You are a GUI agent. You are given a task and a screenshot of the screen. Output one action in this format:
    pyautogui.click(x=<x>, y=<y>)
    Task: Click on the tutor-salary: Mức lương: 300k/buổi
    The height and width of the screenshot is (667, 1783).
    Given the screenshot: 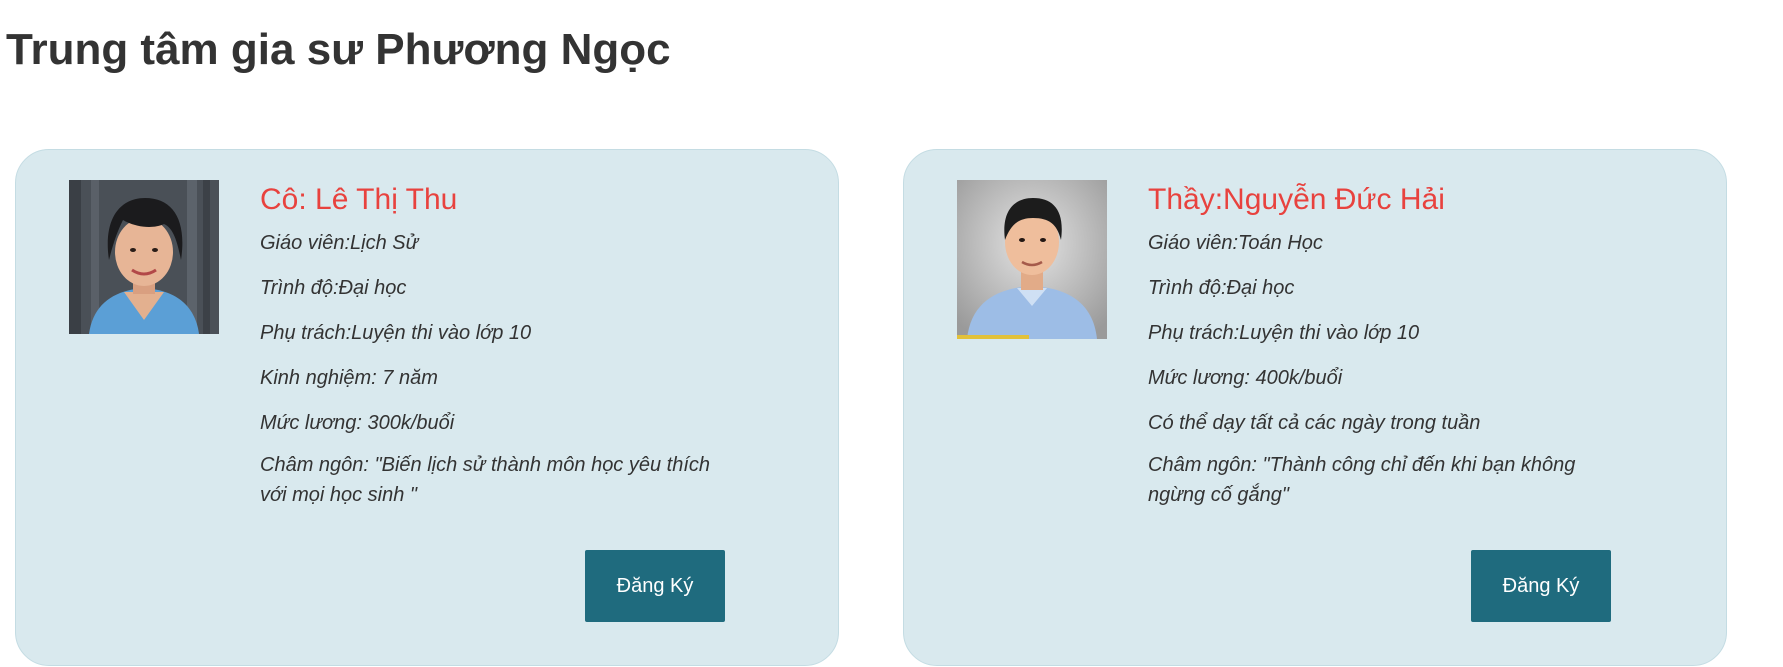 What is the action you would take?
    pyautogui.click(x=357, y=423)
    